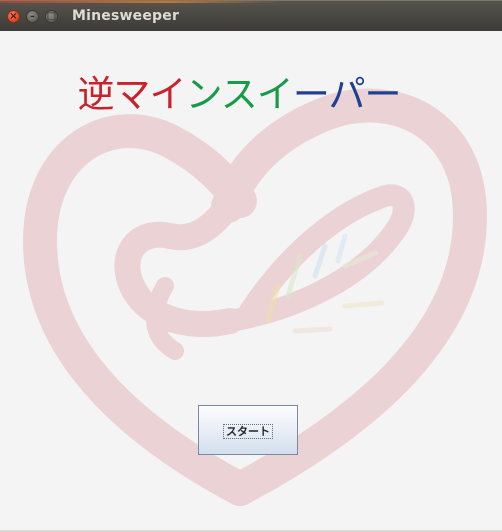 The width and height of the screenshot is (502, 532). I want to click on start-button: スタート, so click(248, 430).